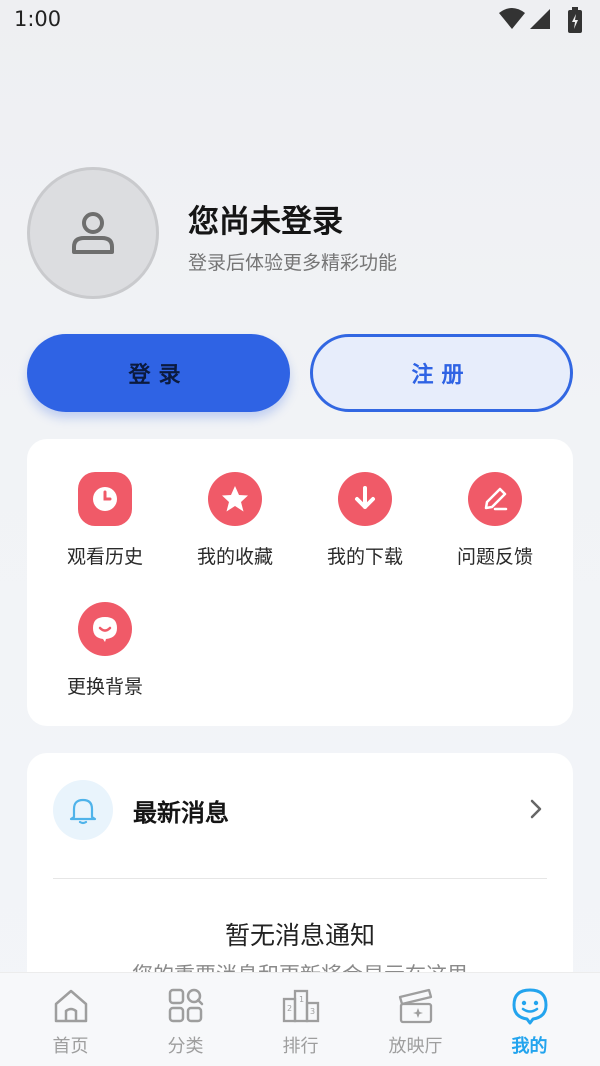 The height and width of the screenshot is (1066, 600). Describe the element at coordinates (575, 20) in the screenshot. I see `battery-icon` at that location.